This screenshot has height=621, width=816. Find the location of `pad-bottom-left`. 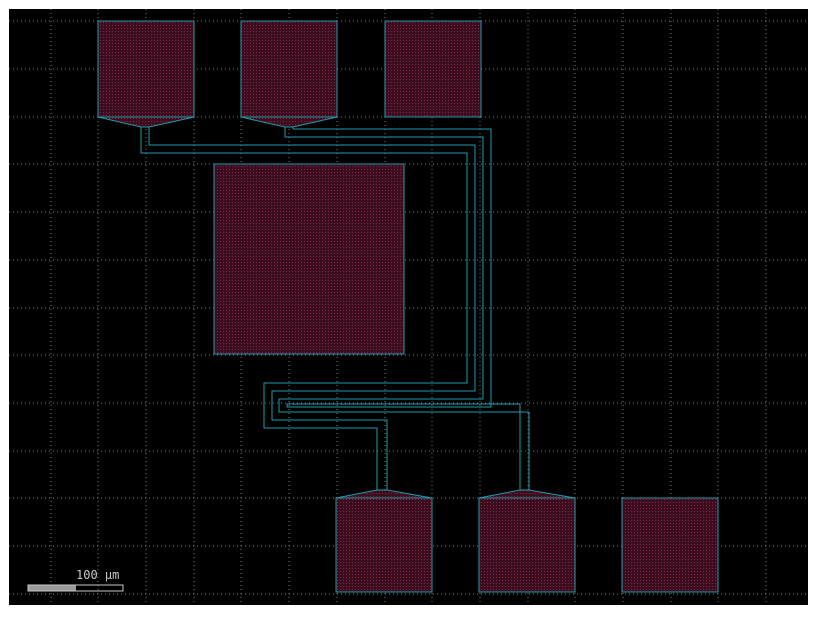

pad-bottom-left is located at coordinates (384, 545).